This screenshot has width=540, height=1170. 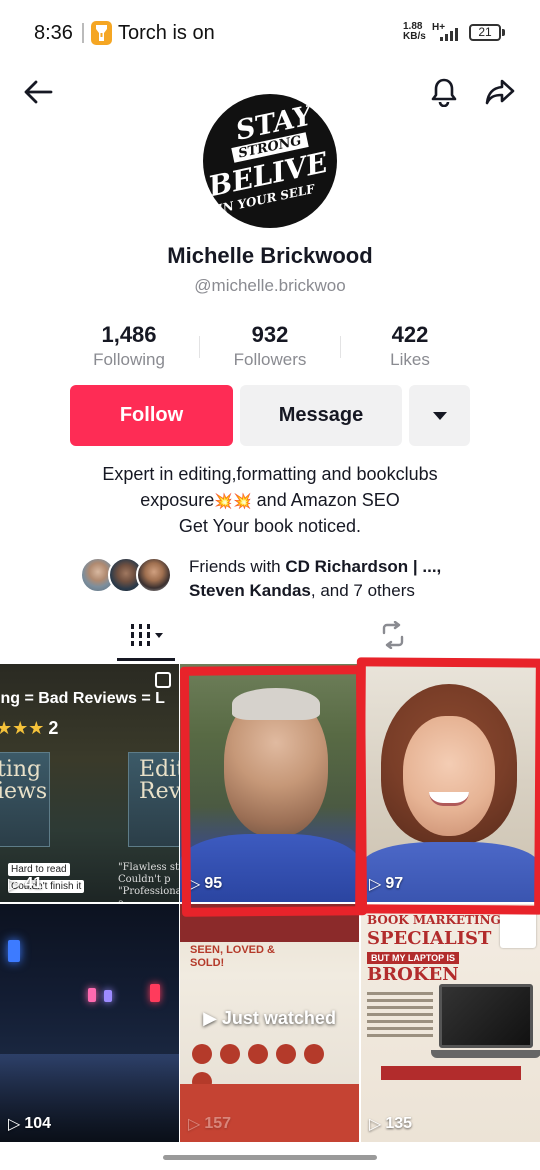 What do you see at coordinates (83, 33) in the screenshot?
I see `status-separator` at bounding box center [83, 33].